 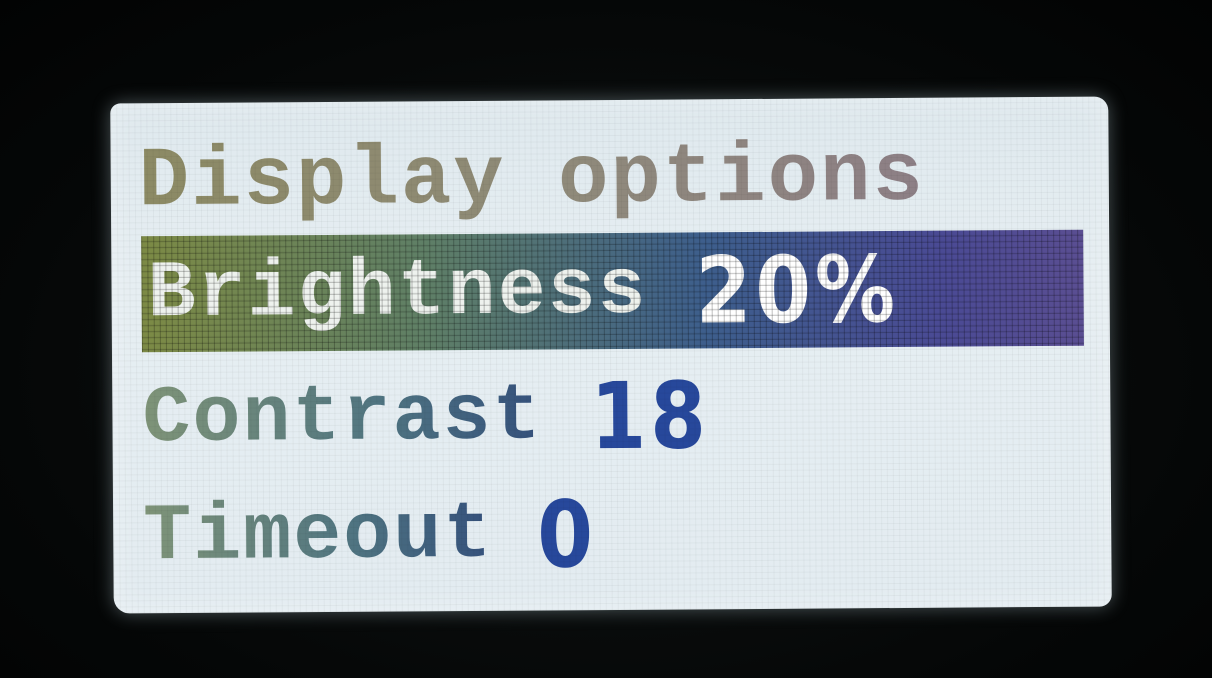 I want to click on menu-item-brightness: Brightness 20%, so click(x=612, y=291).